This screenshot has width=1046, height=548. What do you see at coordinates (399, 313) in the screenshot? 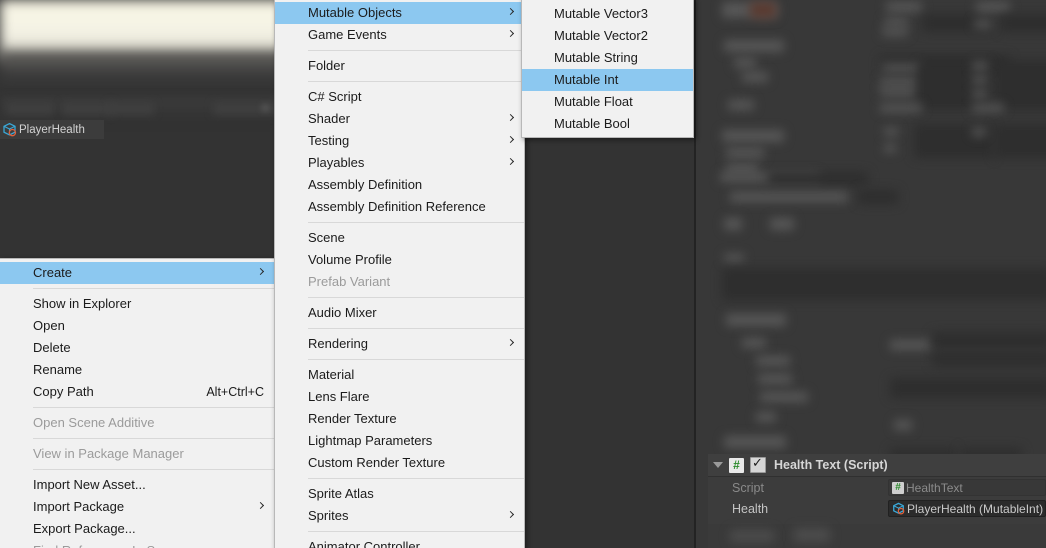
I see `menu-item-audio-mixer: Audio Mixer` at bounding box center [399, 313].